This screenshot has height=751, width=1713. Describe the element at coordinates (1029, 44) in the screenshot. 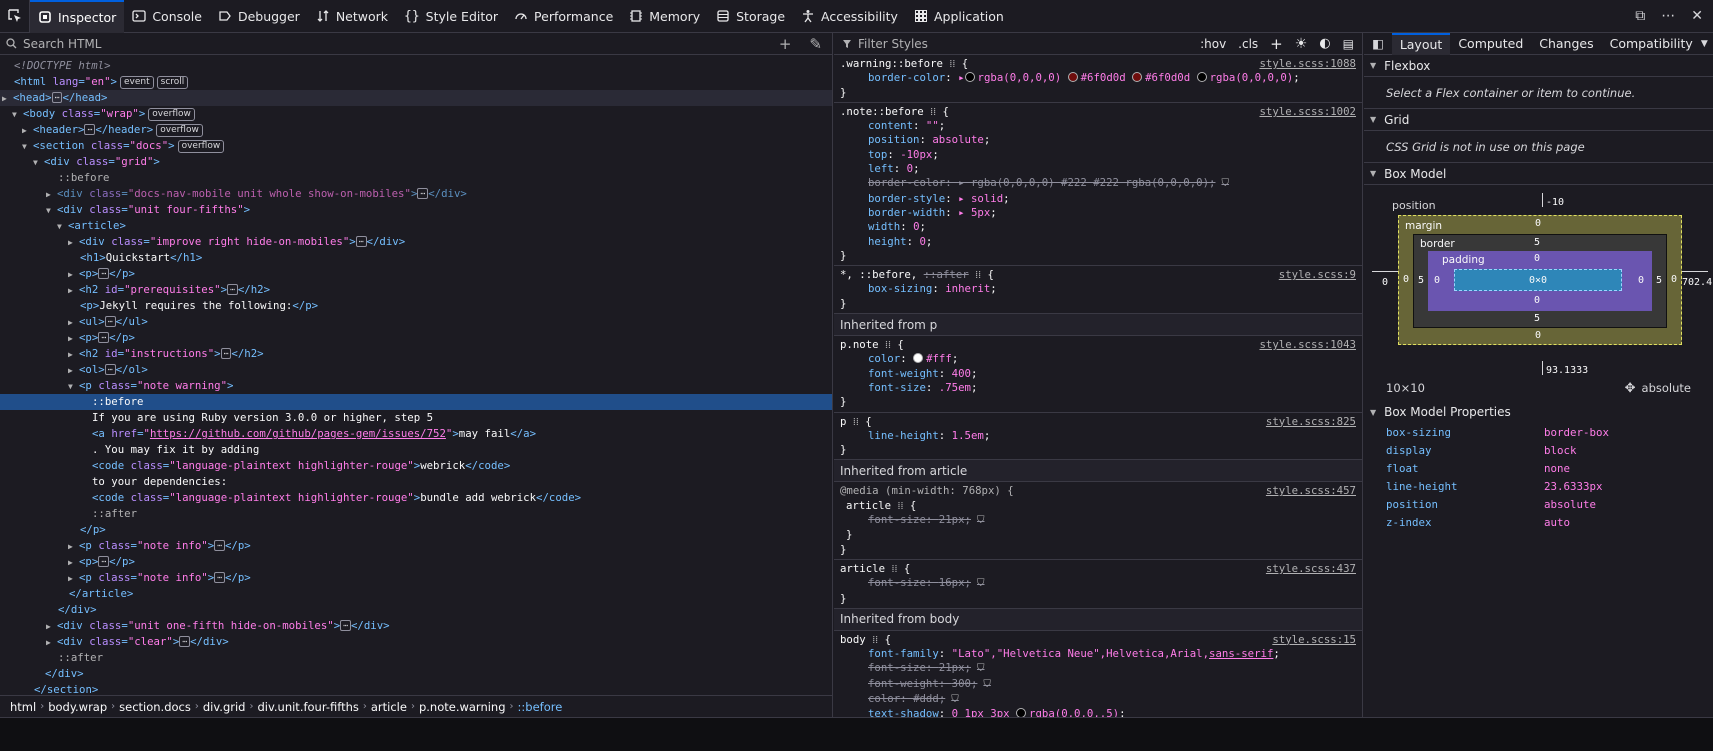

I see `filter-styles-input: Filter Styles` at that location.